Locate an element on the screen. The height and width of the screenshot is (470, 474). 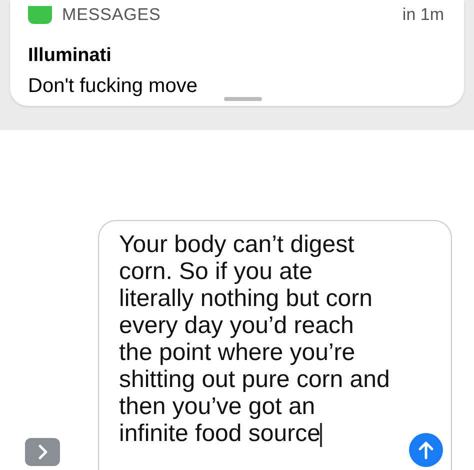
notification-handle is located at coordinates (243, 99).